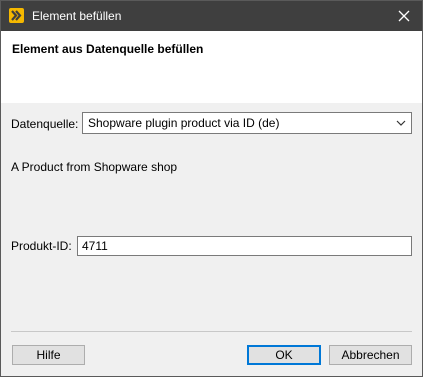 This screenshot has width=423, height=377. Describe the element at coordinates (94, 167) in the screenshot. I see `datasource-description: A Product from Shopware shop` at that location.